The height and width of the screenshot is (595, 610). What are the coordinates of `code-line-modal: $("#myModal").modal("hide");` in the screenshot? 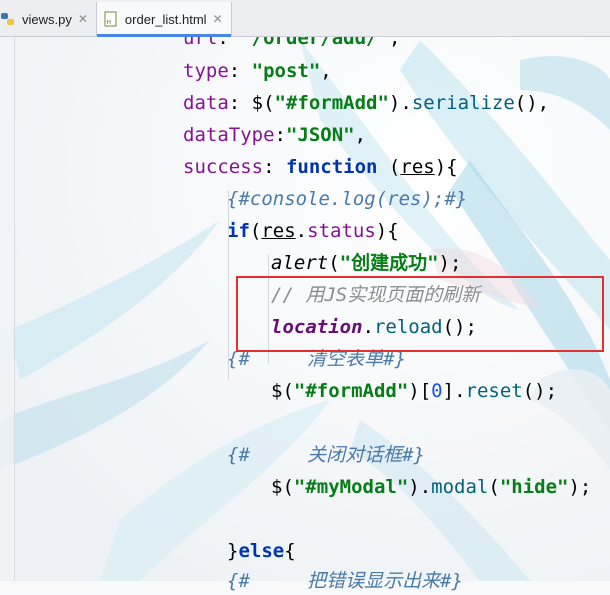 It's located at (431, 487).